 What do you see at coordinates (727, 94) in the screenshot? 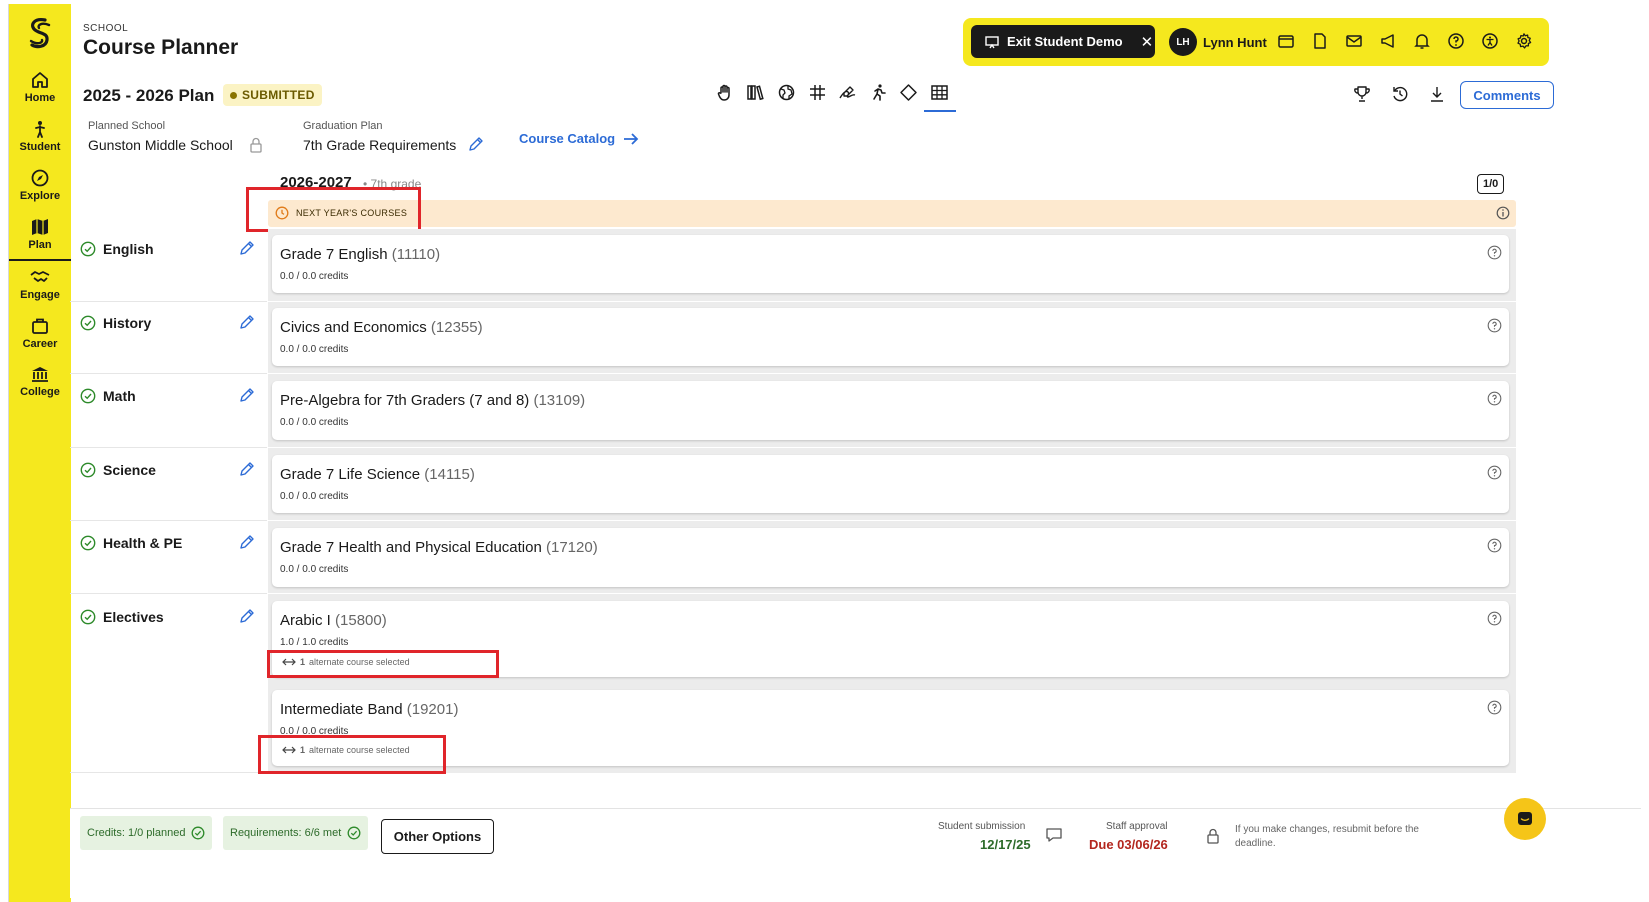
I see `hand-icon` at bounding box center [727, 94].